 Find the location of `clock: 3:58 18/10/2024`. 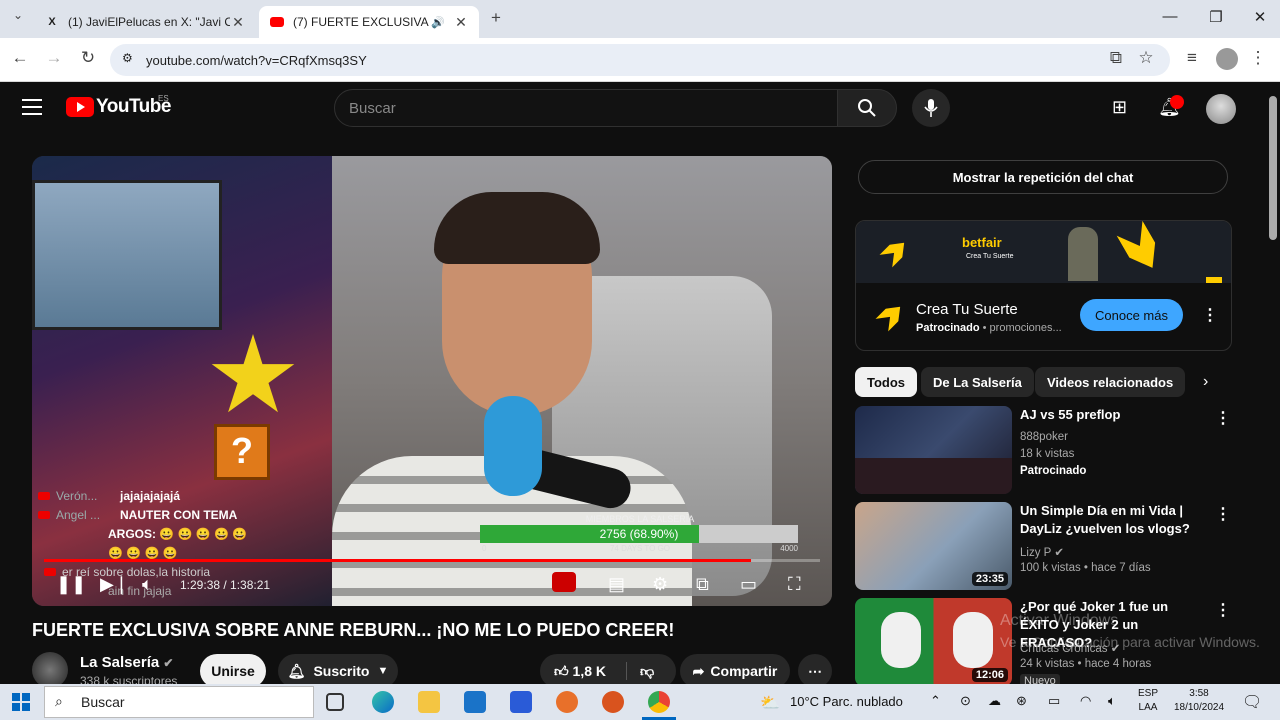

clock: 3:58 18/10/2024 is located at coordinates (1199, 700).